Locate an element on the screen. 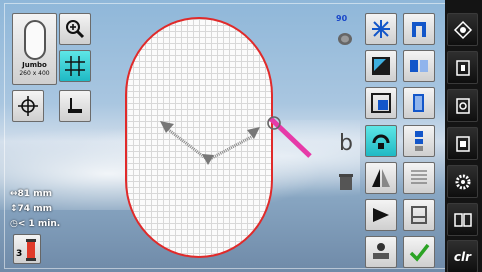 The height and width of the screenshot is (272, 482). page-button is located at coordinates (419, 103).